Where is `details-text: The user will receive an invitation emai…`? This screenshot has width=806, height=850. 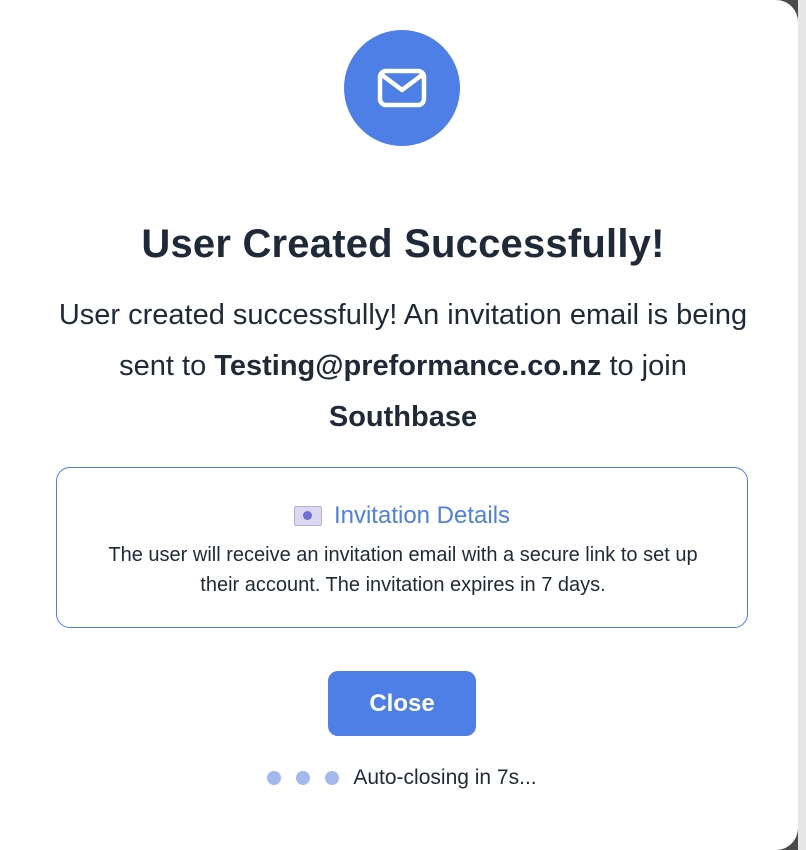 details-text: The user will receive an invitation emai… is located at coordinates (403, 570).